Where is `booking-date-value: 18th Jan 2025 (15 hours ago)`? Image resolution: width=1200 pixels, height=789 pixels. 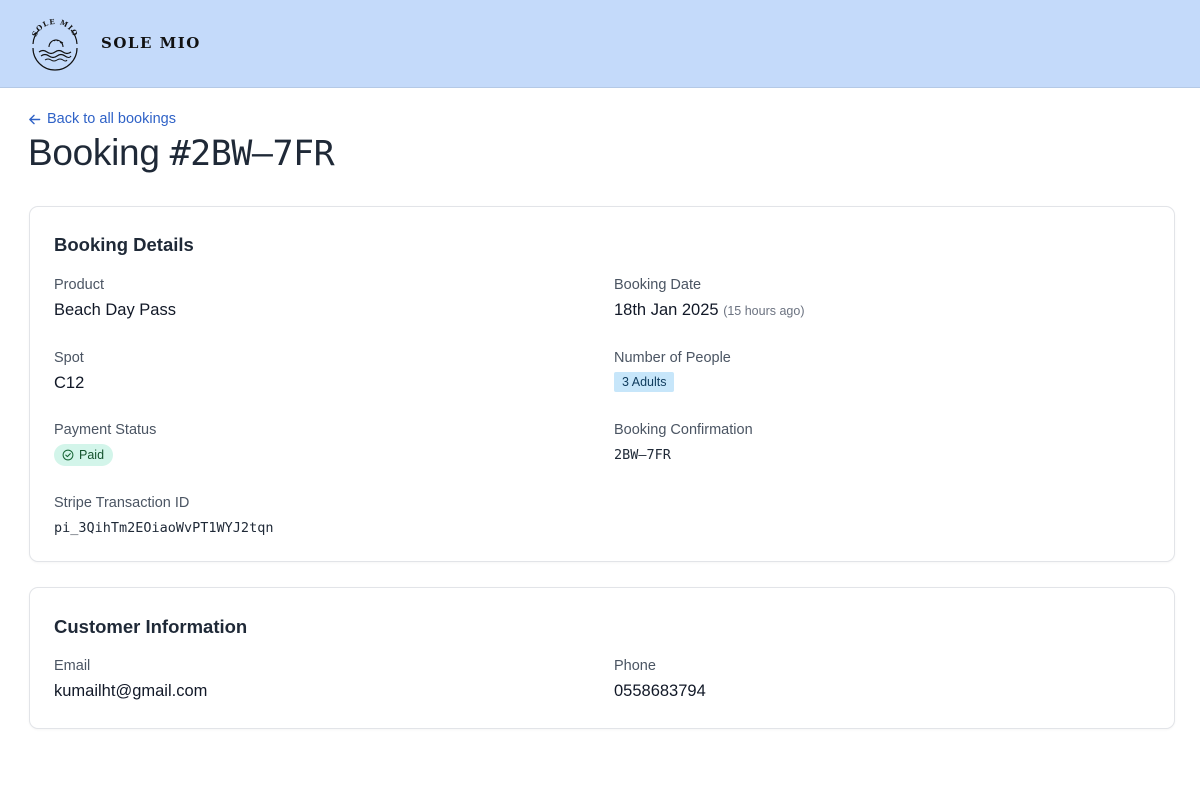 booking-date-value: 18th Jan 2025 (15 hours ago) is located at coordinates (709, 310).